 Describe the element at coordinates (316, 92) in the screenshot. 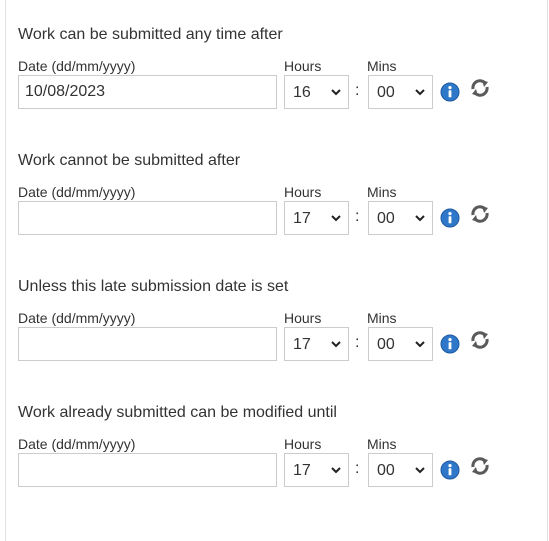

I see `hours-select: 16` at that location.